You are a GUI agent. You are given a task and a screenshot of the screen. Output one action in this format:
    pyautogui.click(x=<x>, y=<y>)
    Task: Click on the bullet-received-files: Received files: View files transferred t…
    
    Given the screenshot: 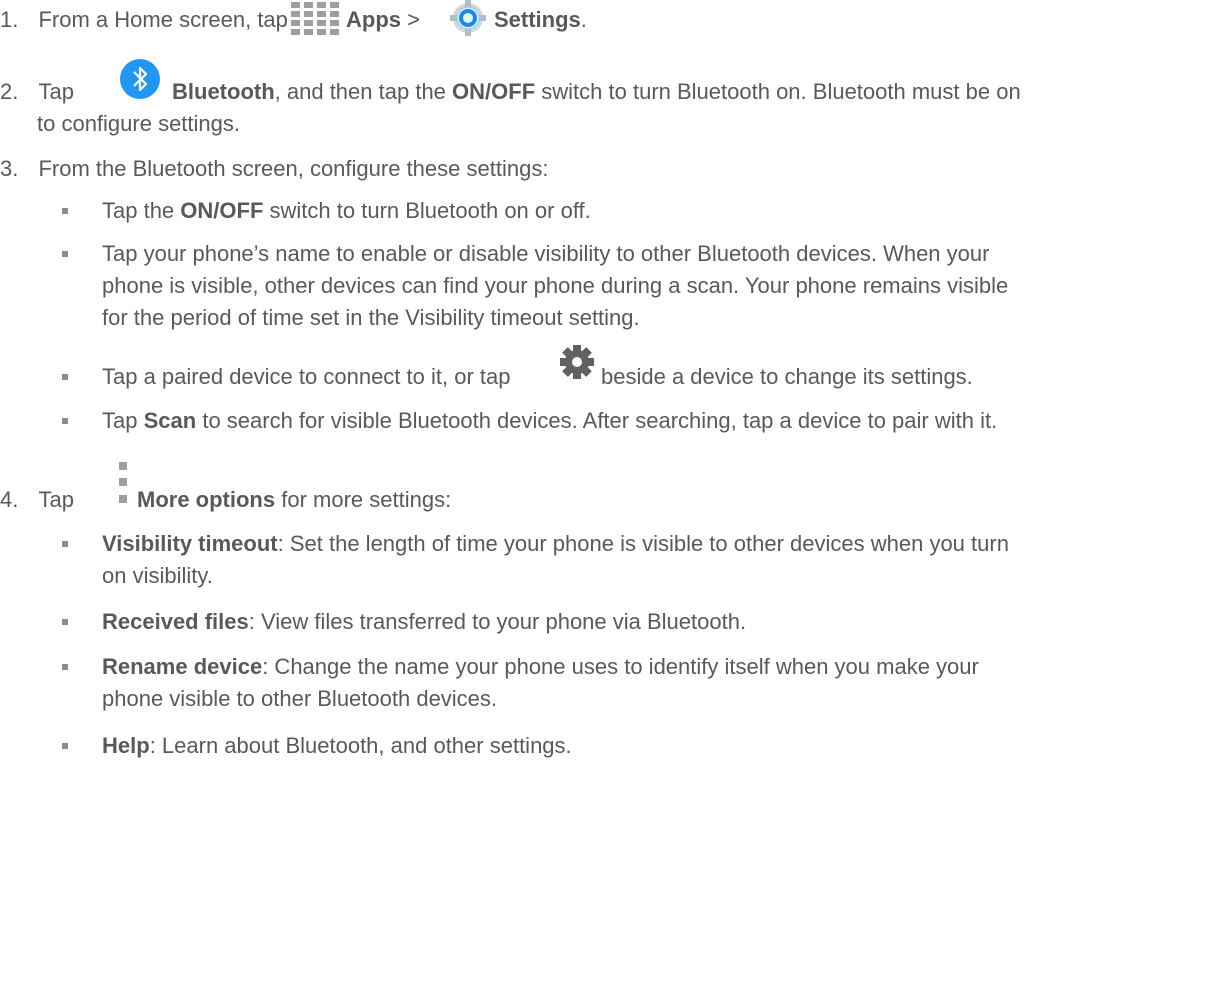 What is the action you would take?
    pyautogui.click(x=424, y=622)
    